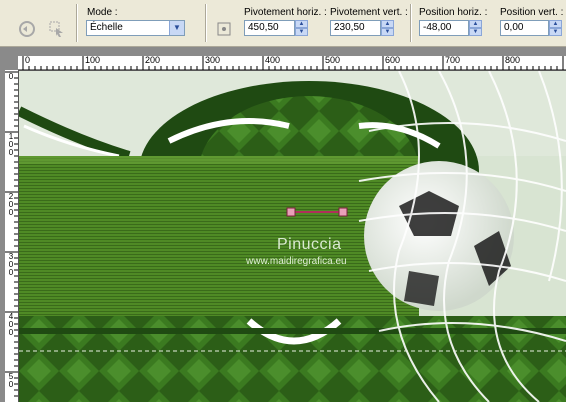  What do you see at coordinates (513, 60) in the screenshot?
I see `ruler-top-label: 800` at bounding box center [513, 60].